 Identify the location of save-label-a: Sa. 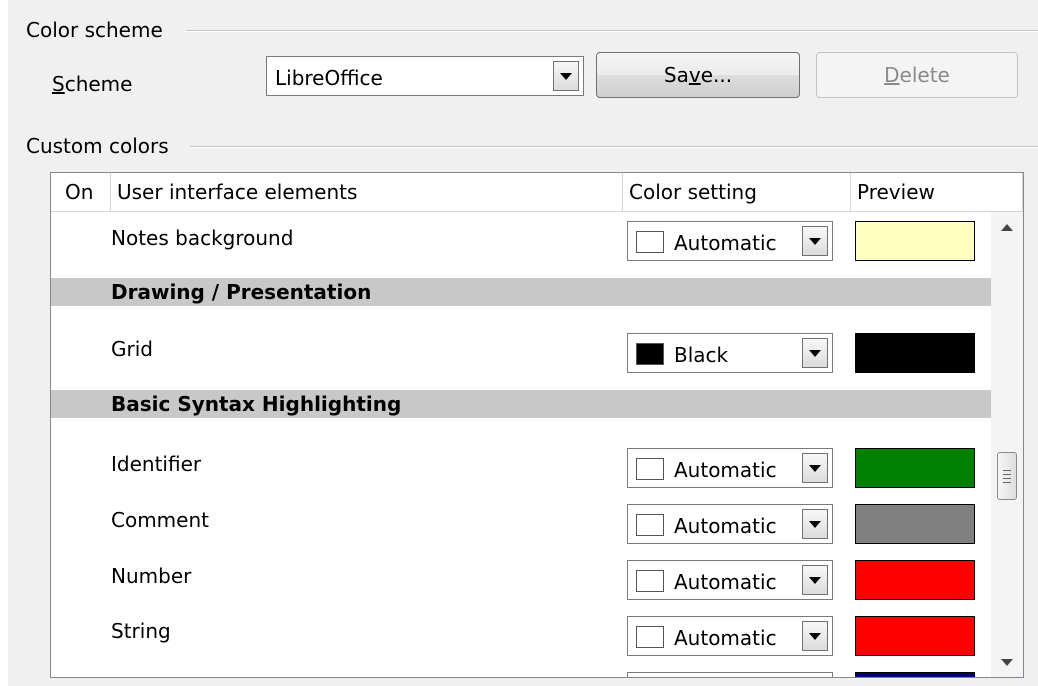
(676, 75).